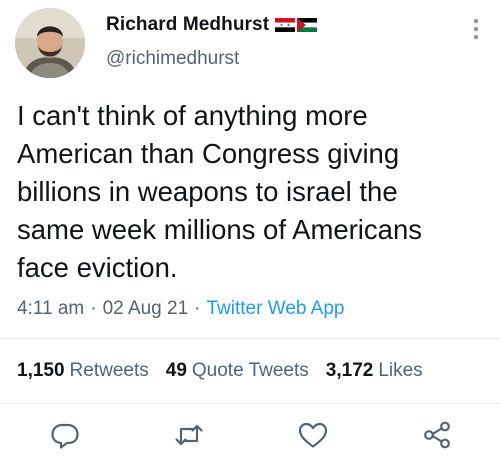  I want to click on retweet-button, so click(189, 435).